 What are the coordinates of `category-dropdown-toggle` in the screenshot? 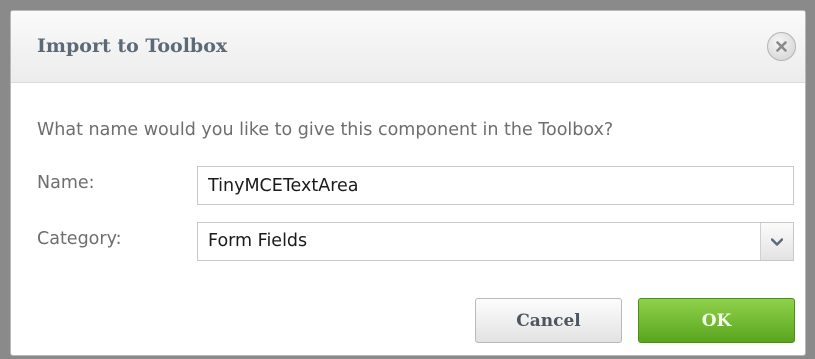 It's located at (776, 241).